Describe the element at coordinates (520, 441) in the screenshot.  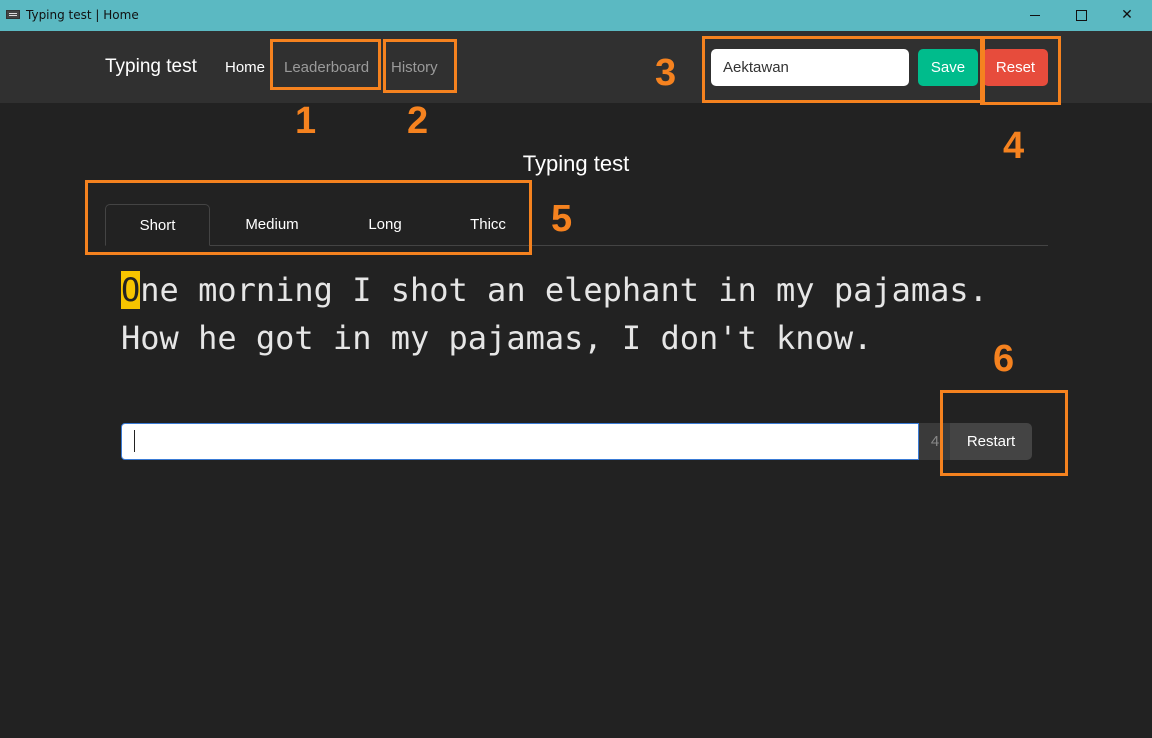
I see `typing-input` at that location.